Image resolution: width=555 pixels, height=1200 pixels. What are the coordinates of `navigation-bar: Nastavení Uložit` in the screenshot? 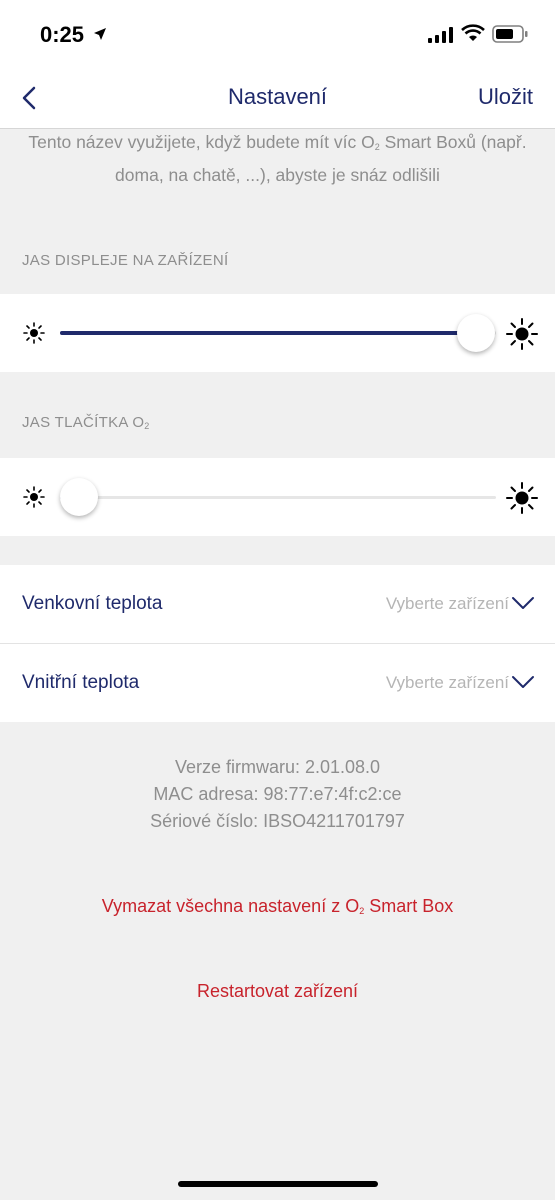 It's located at (277, 99).